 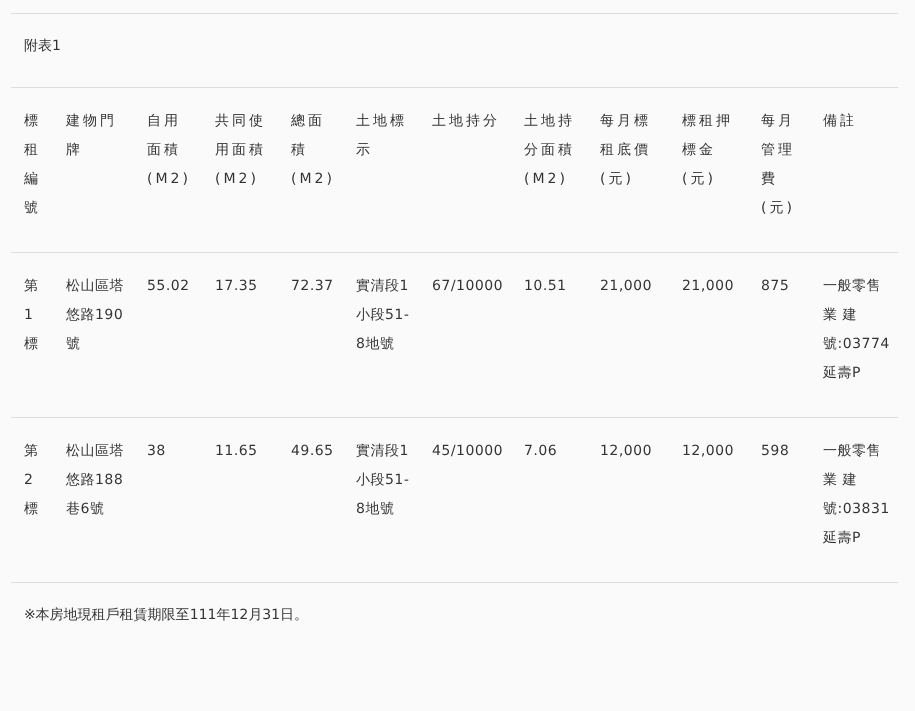 I want to click on column-header: 總面積(M2), so click(x=310, y=170).